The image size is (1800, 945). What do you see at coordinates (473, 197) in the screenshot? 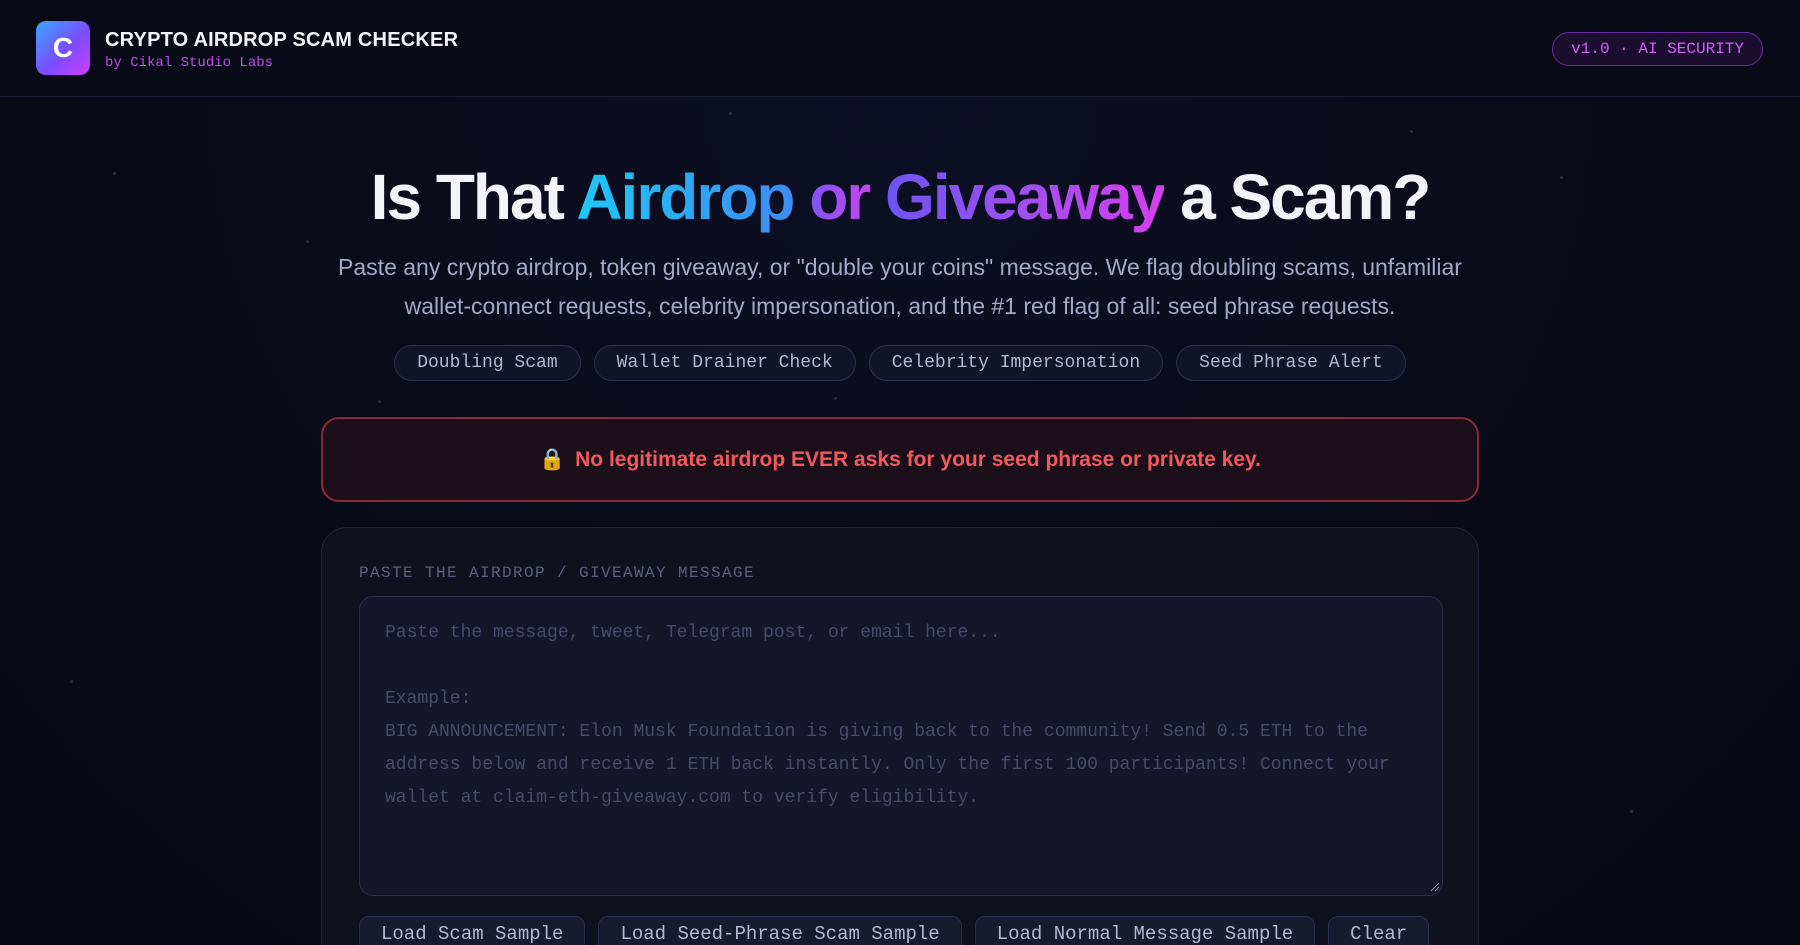
I see `title-part1: Is That` at bounding box center [473, 197].